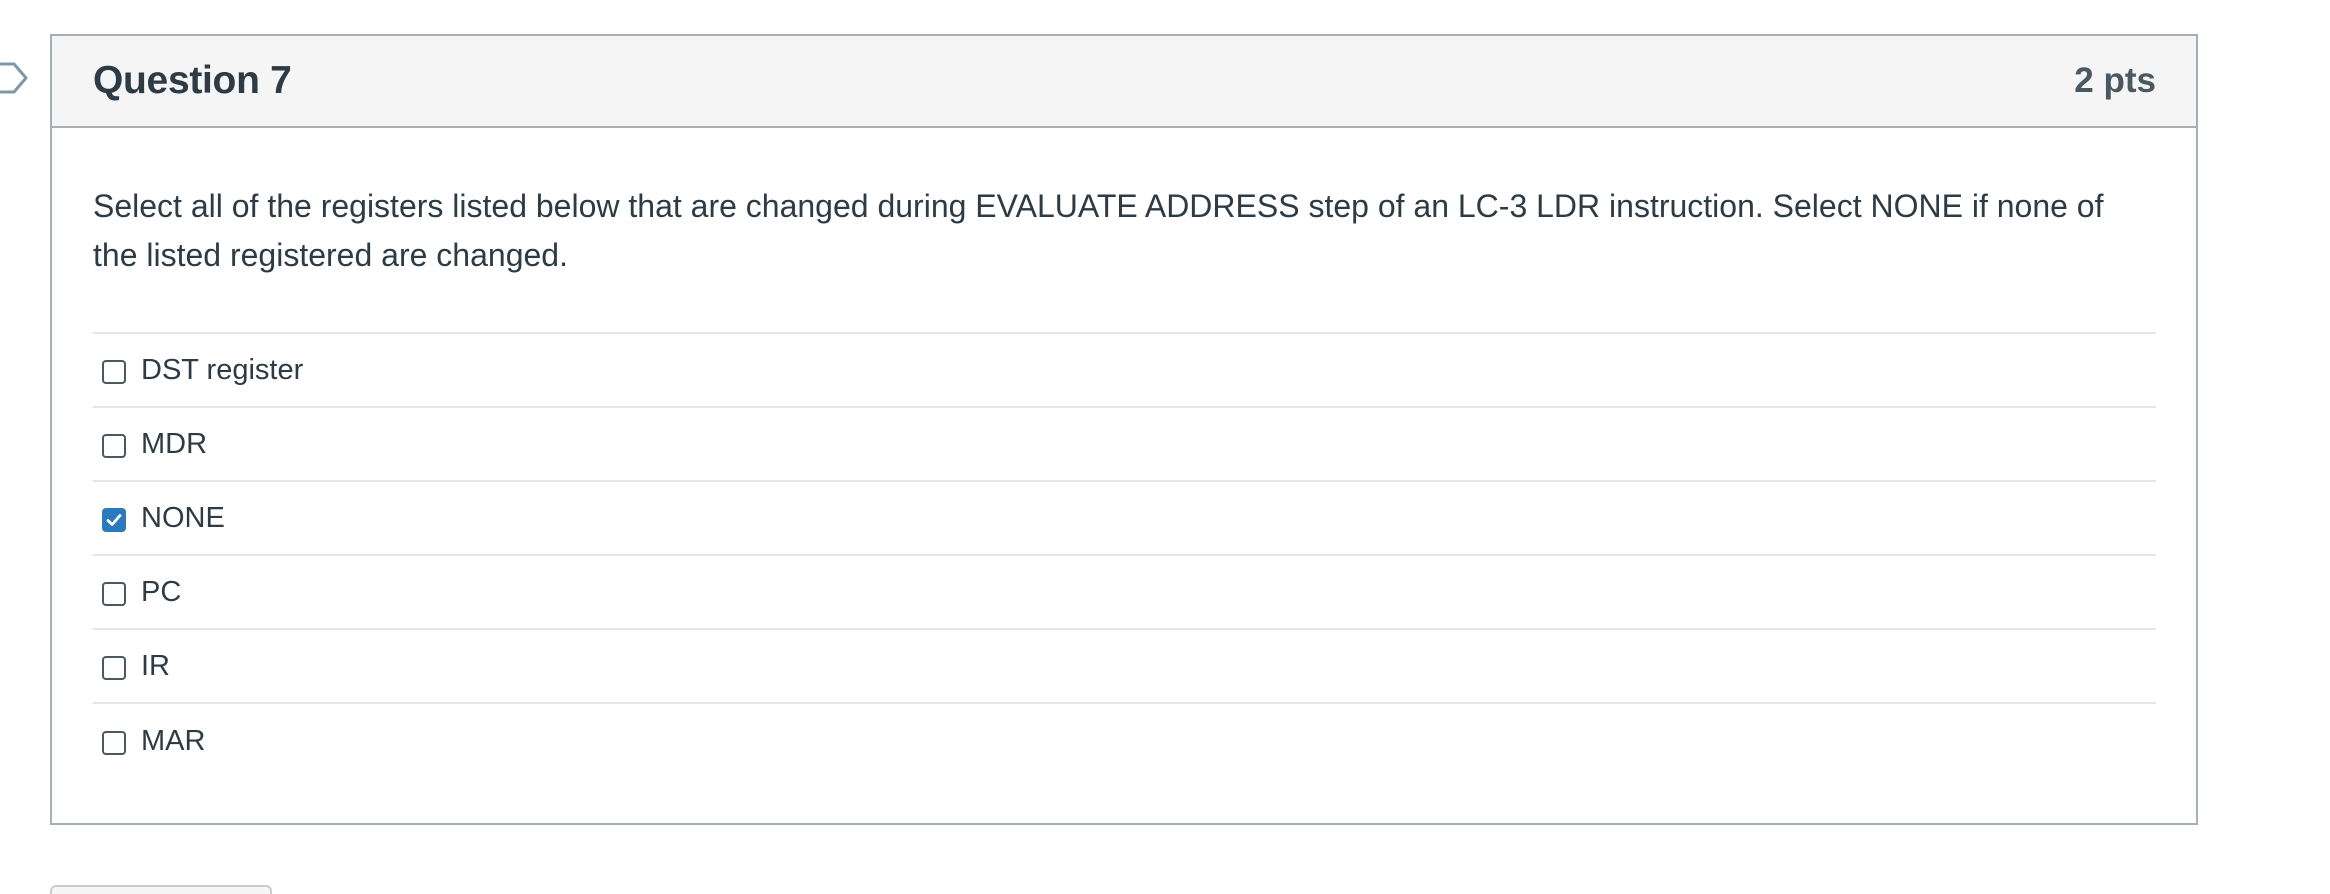 This screenshot has height=894, width=2330. Describe the element at coordinates (1124, 371) in the screenshot. I see `answer-option-dst-register: DST register` at that location.